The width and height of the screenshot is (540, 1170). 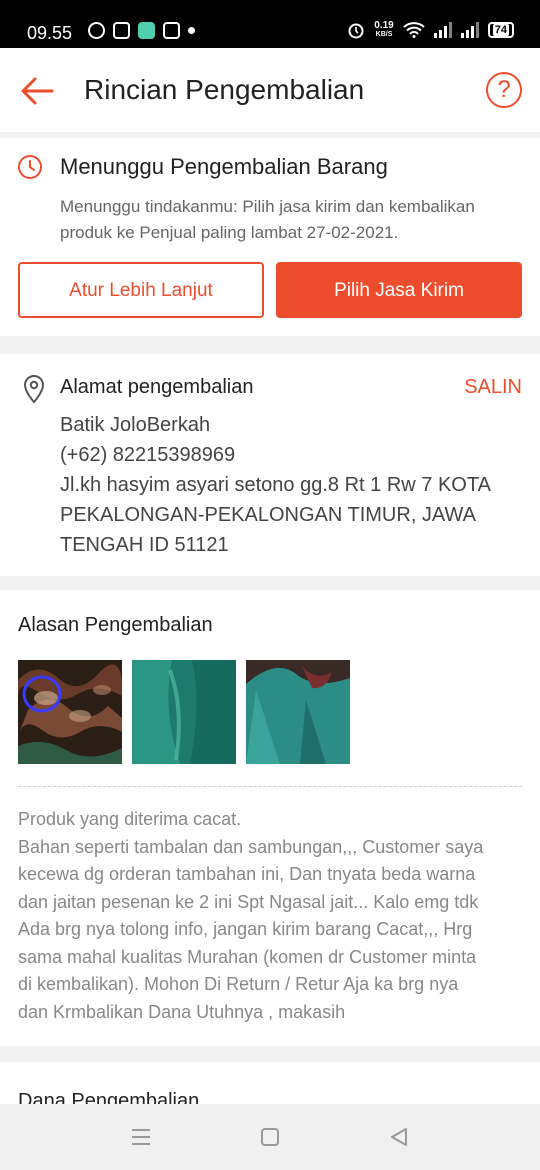 I want to click on battery-level: 74, so click(x=500, y=30).